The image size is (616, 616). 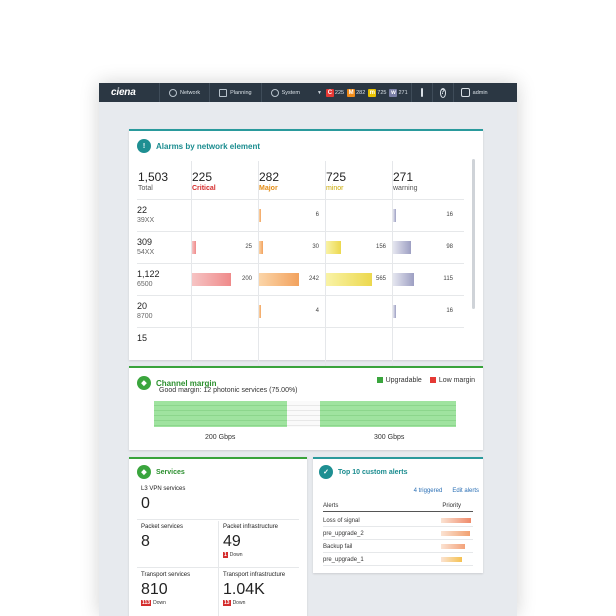 What do you see at coordinates (455, 533) in the screenshot?
I see `priority-bar` at bounding box center [455, 533].